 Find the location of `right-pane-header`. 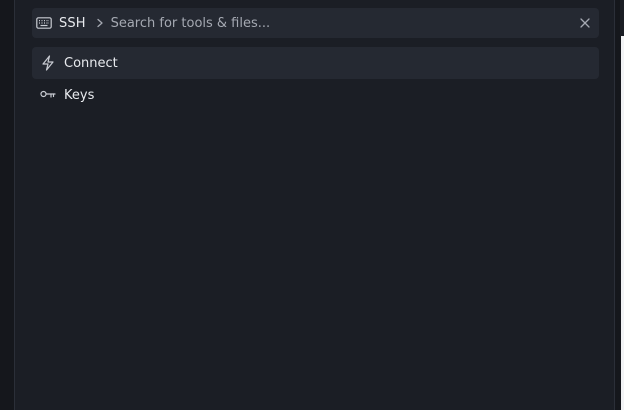

right-pane-header is located at coordinates (622, 18).